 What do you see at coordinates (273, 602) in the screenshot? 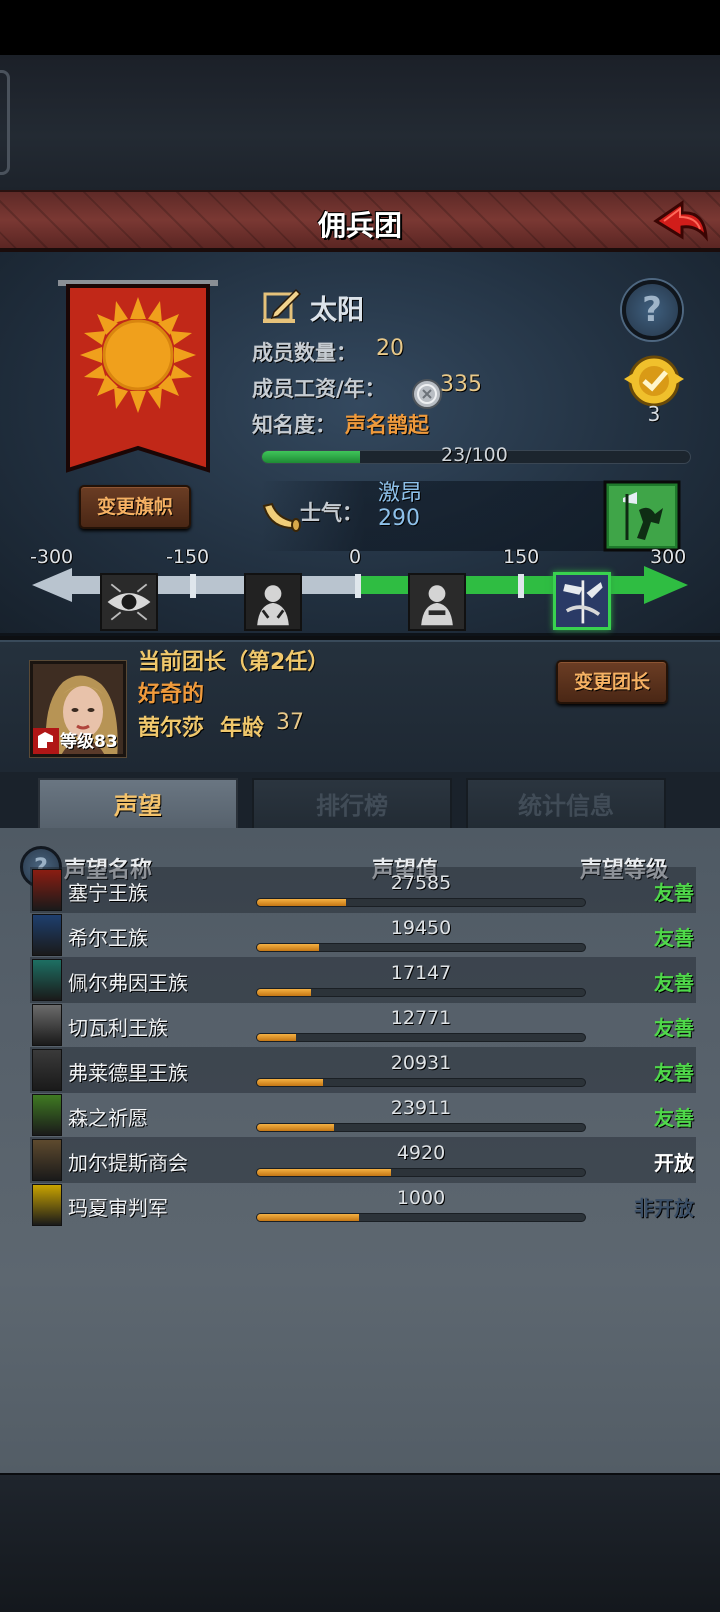
I see `low-morale-icon` at bounding box center [273, 602].